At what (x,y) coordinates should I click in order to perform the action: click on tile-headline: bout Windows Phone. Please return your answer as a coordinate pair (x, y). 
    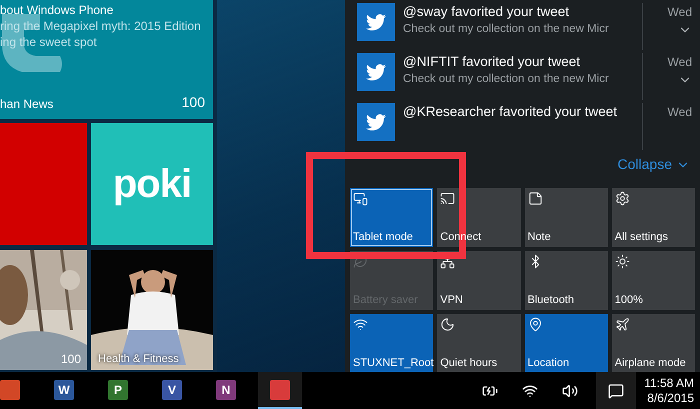
    Looking at the image, I should click on (57, 10).